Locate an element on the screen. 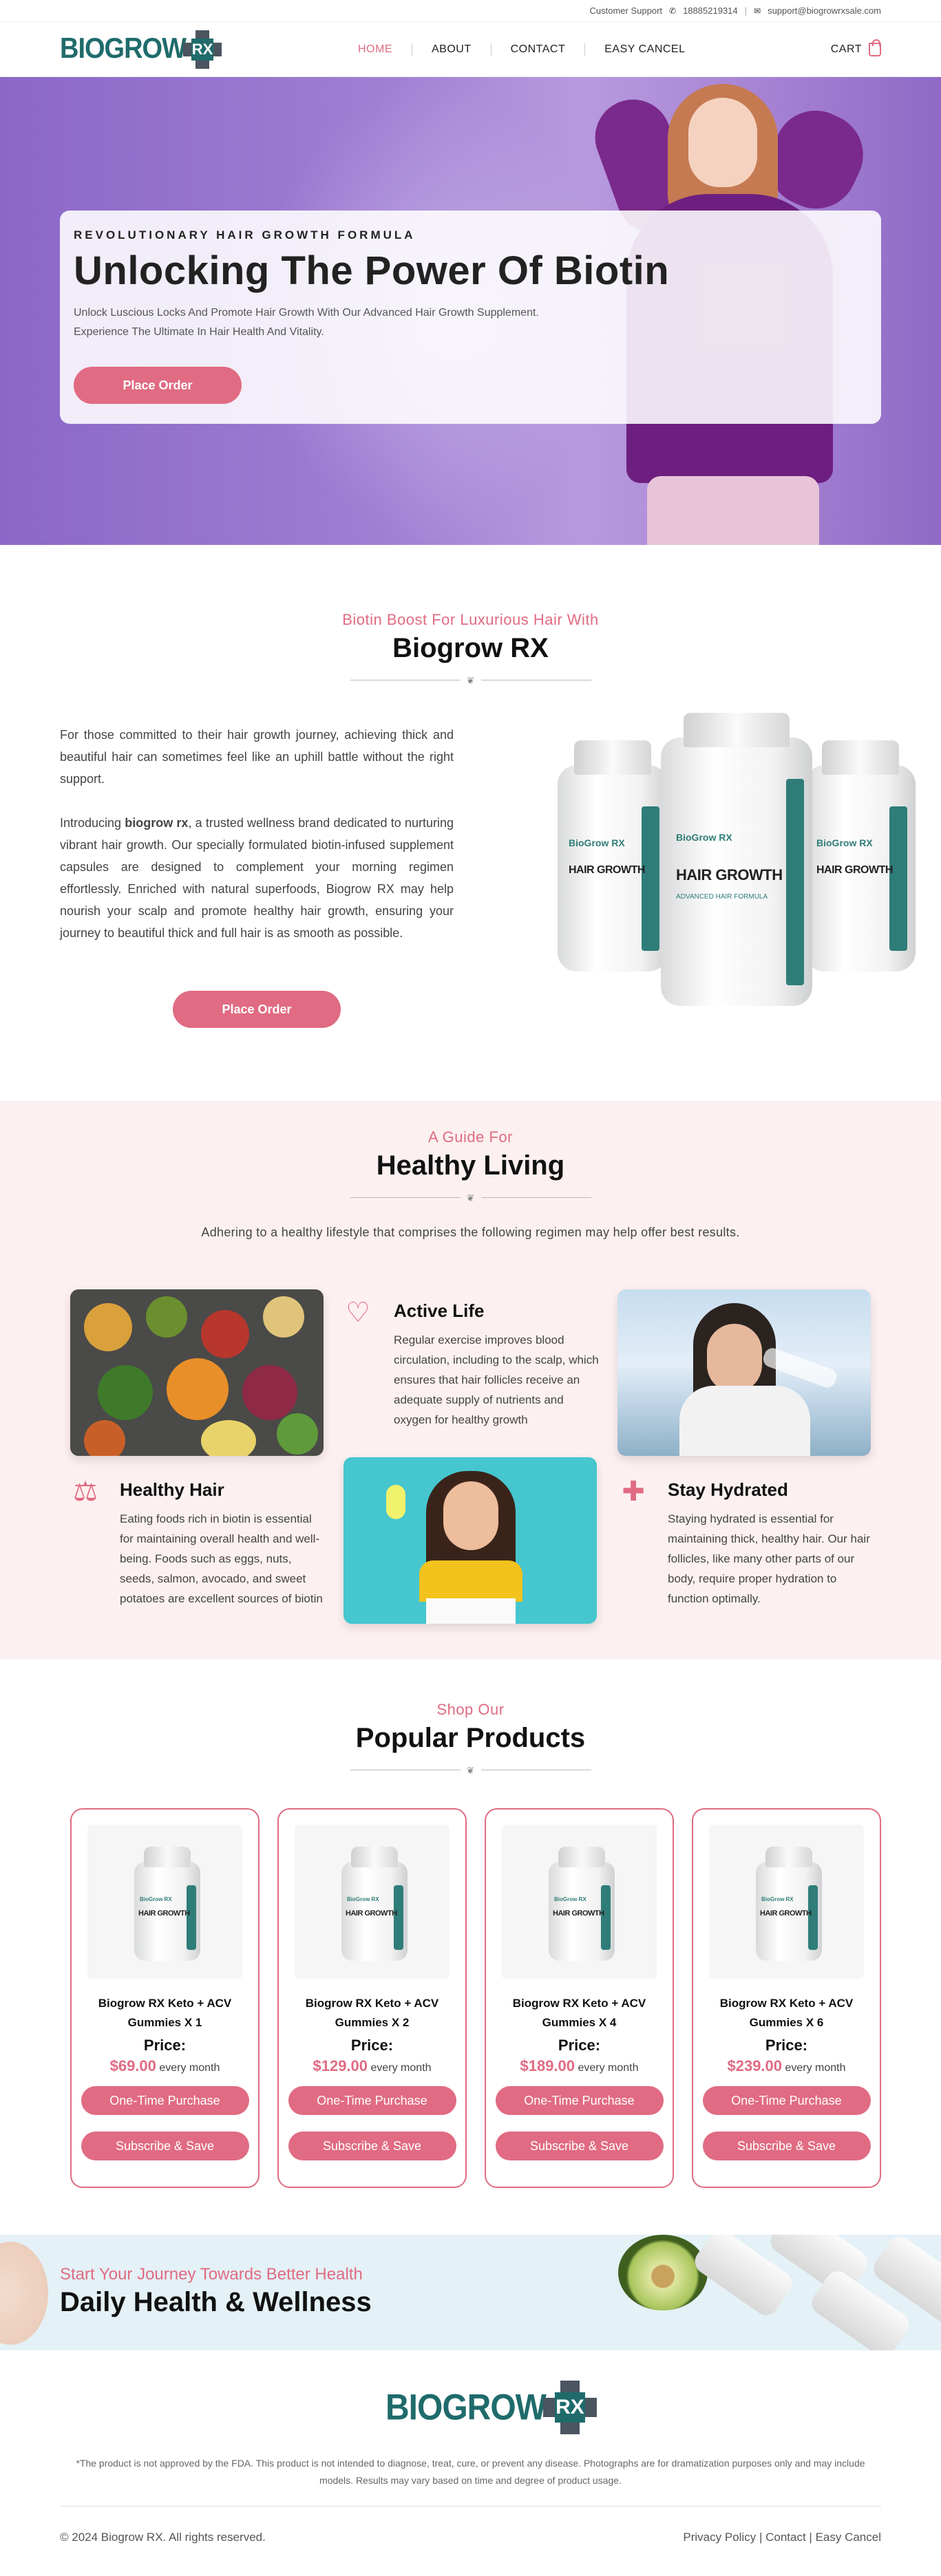 The width and height of the screenshot is (941, 2576). guide-subheading: A Guide For is located at coordinates (470, 1137).